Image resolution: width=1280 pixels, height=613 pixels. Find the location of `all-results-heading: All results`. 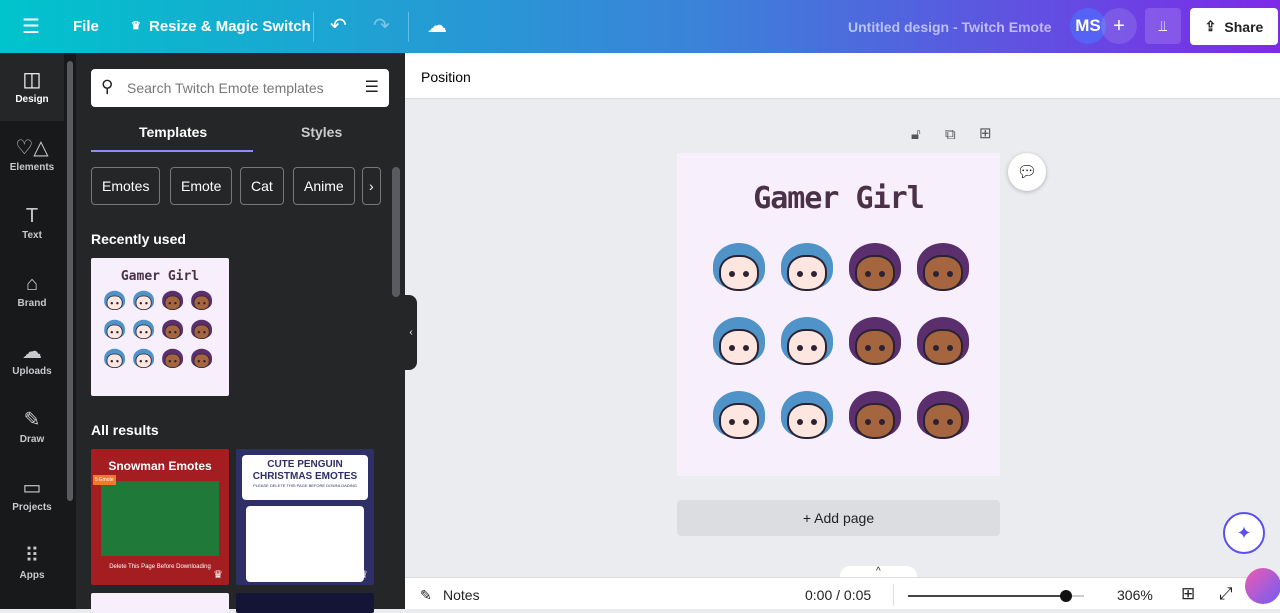

all-results-heading: All results is located at coordinates (125, 430).